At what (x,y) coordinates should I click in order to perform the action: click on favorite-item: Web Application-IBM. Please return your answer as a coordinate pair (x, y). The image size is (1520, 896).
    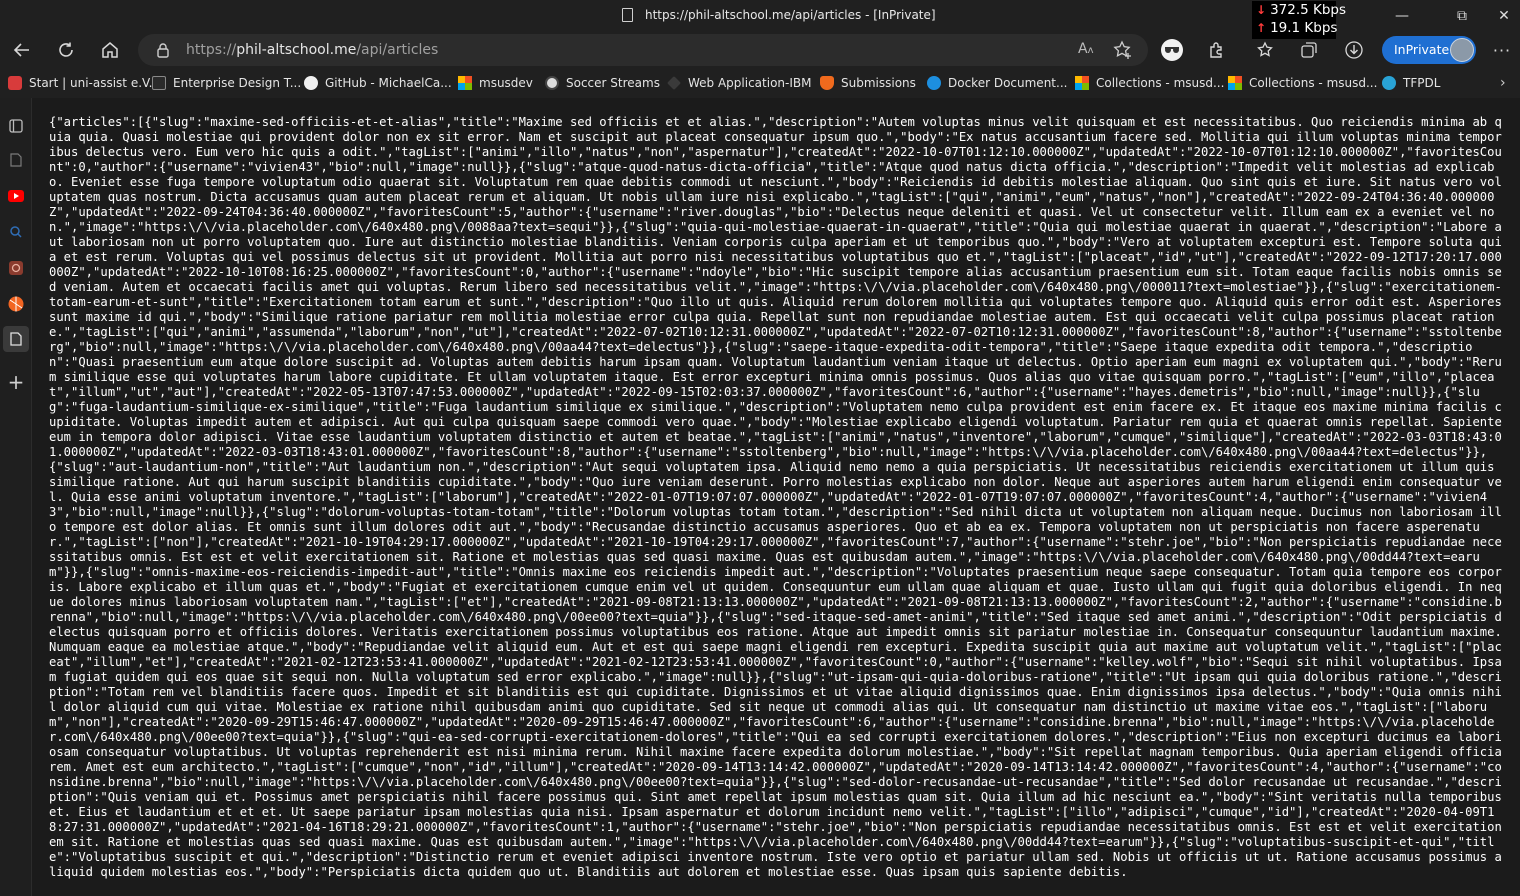
    Looking at the image, I should click on (739, 83).